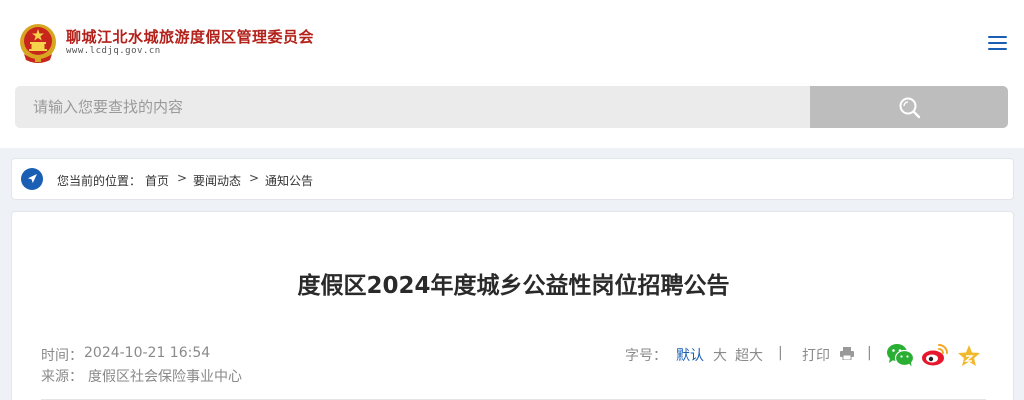 This screenshot has width=1024, height=400. What do you see at coordinates (289, 180) in the screenshot?
I see `breadcrumb-notices: 通知公告` at bounding box center [289, 180].